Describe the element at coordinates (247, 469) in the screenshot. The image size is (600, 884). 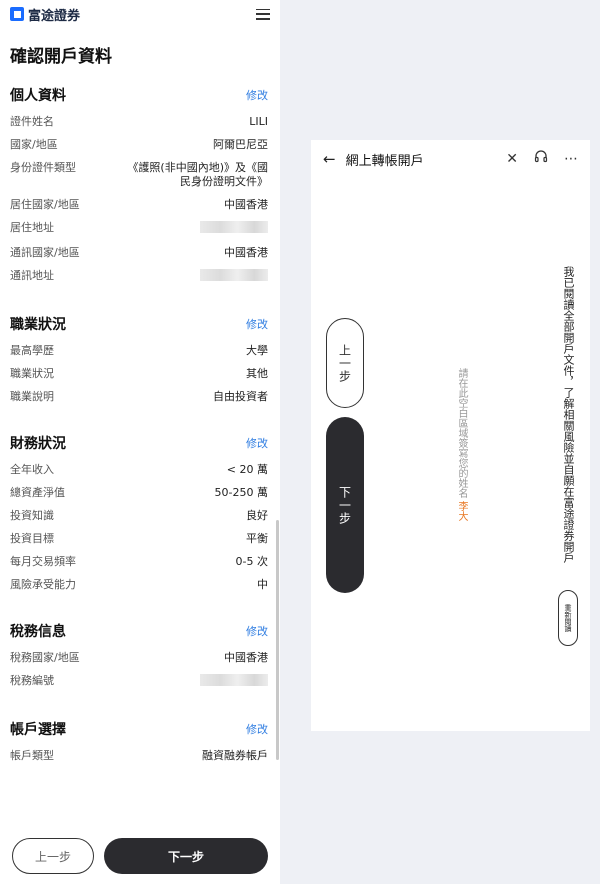
I see `field-value: < 20 萬` at that location.